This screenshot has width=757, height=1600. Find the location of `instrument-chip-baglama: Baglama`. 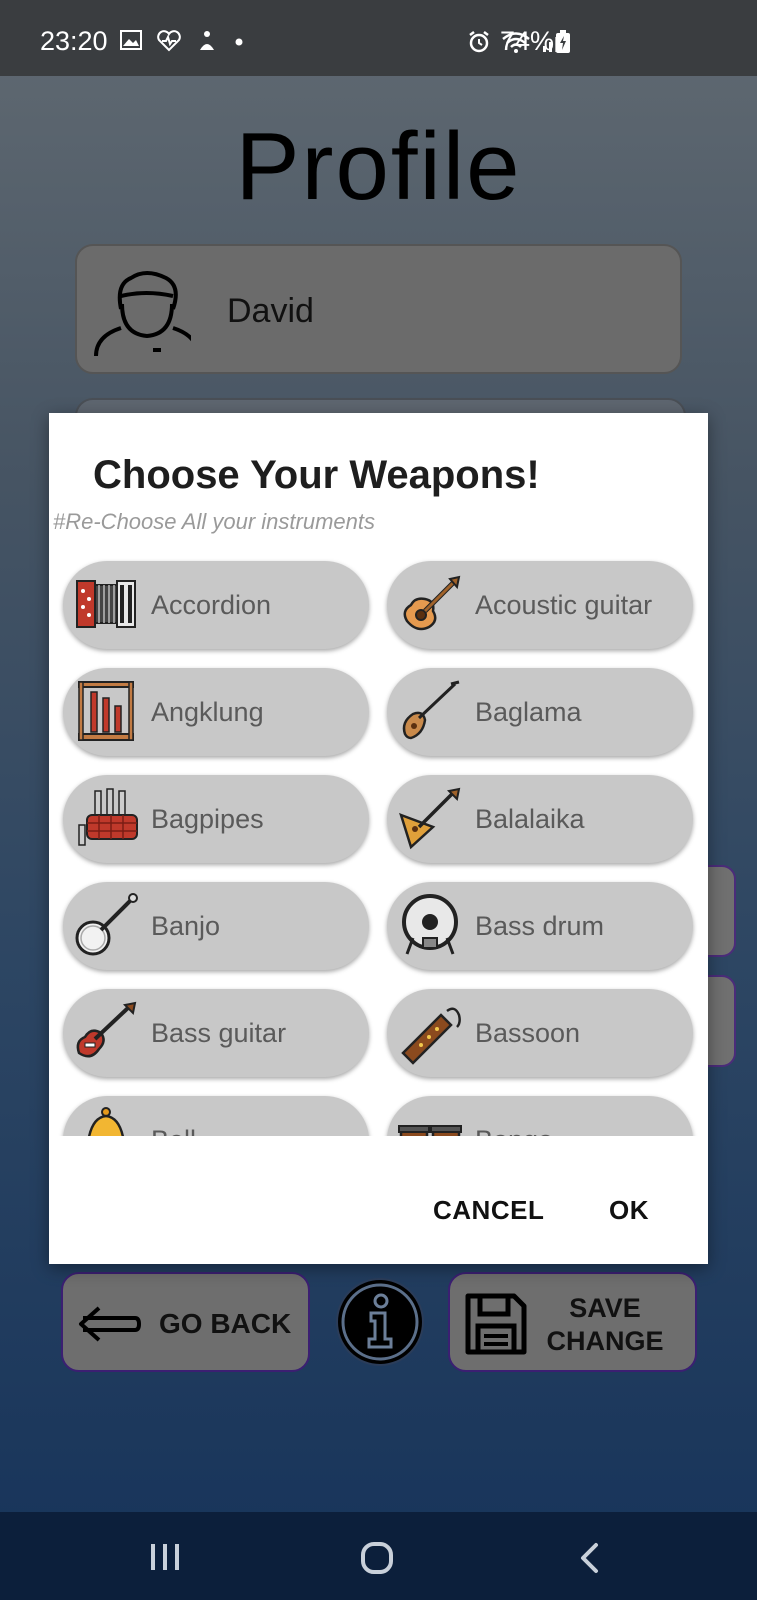

instrument-chip-baglama: Baglama is located at coordinates (540, 712).